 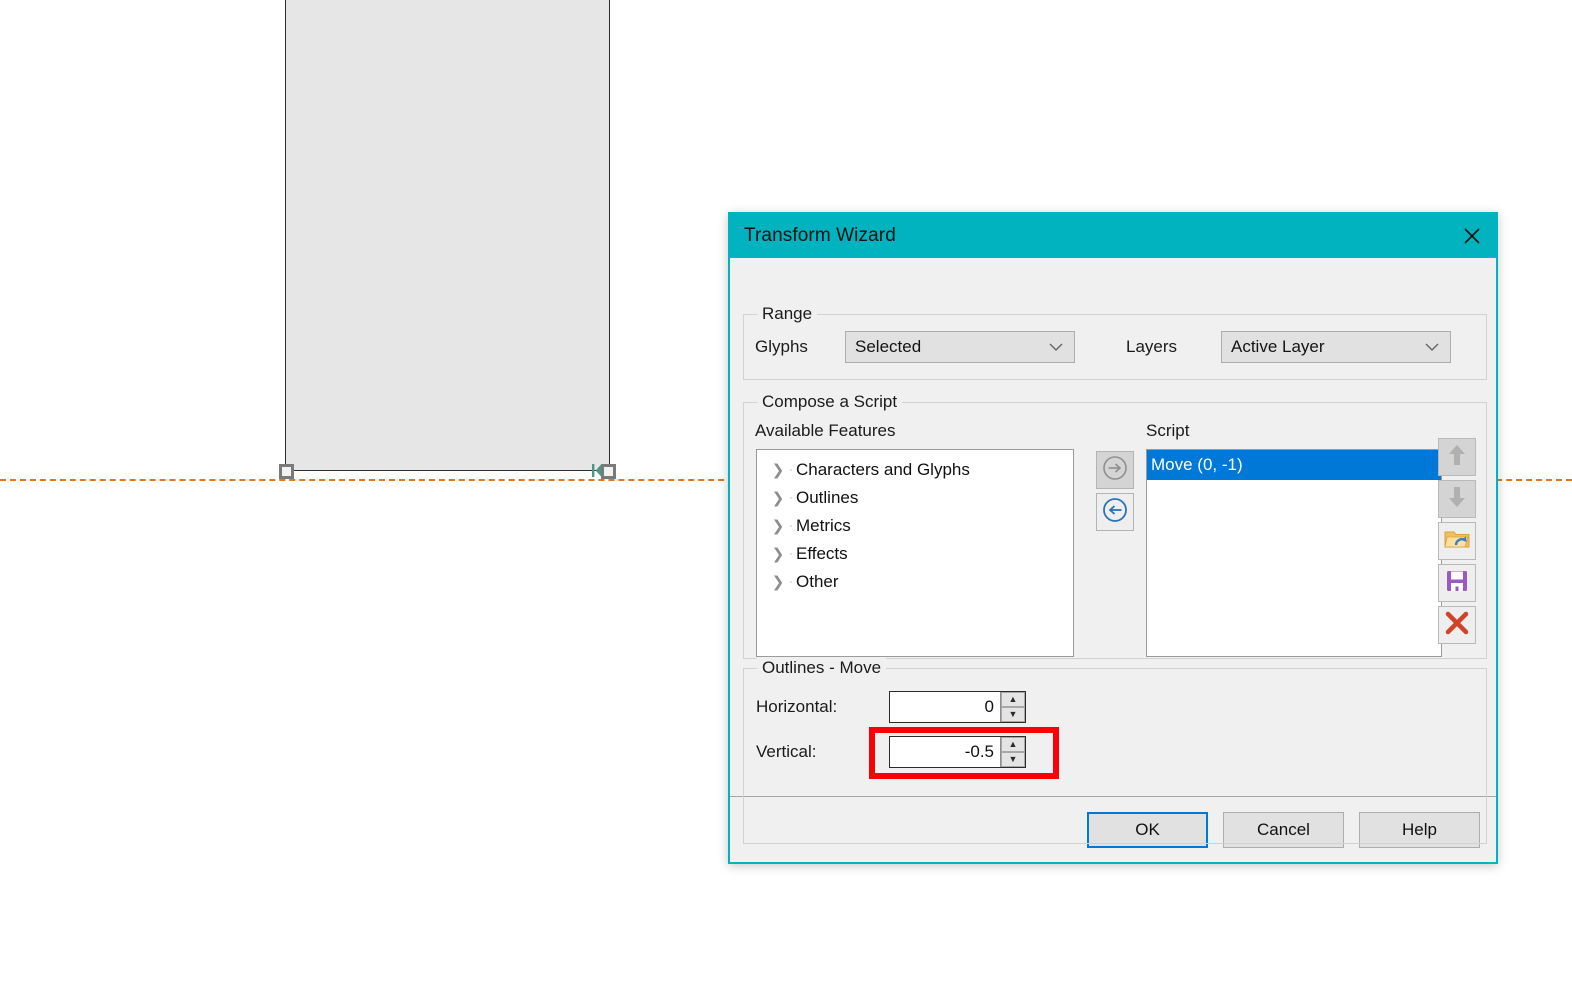 I want to click on tree-item-effects: ❯ · Effects, so click(x=915, y=554).